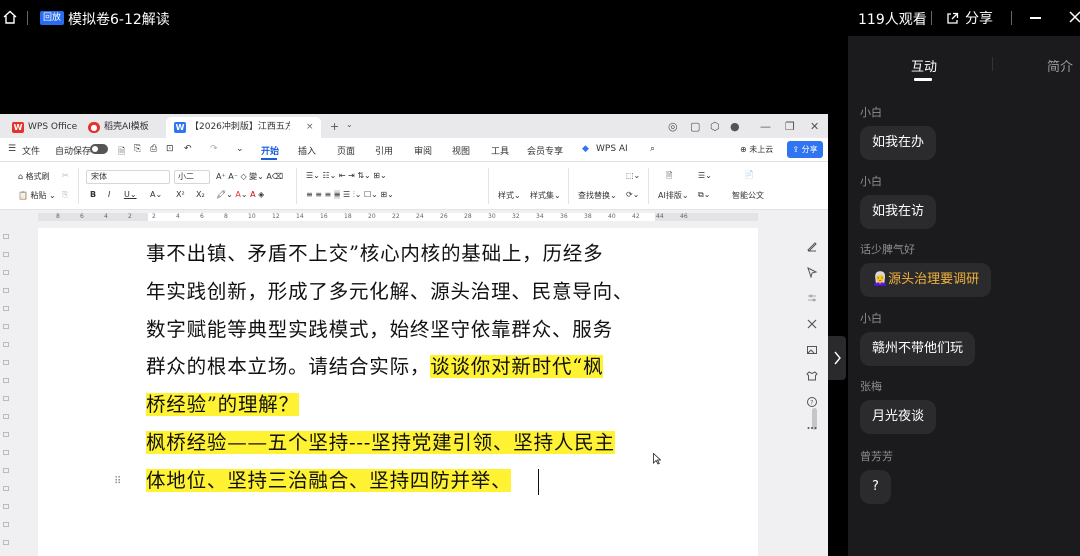 The image size is (1080, 556). Describe the element at coordinates (10, 17) in the screenshot. I see `home-icon` at that location.